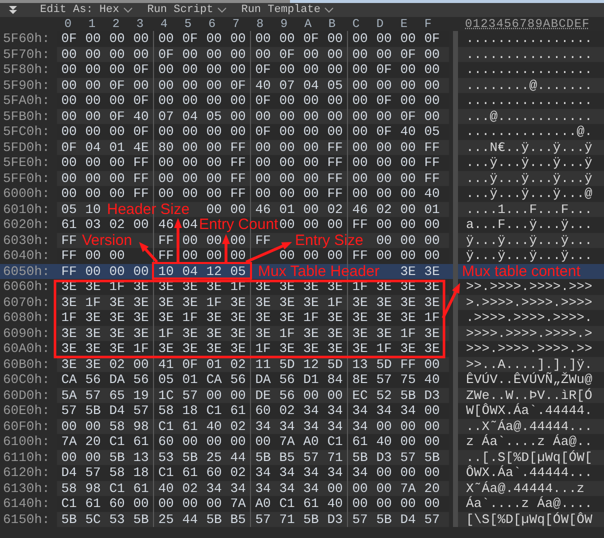 This screenshot has height=538, width=604. Describe the element at coordinates (190, 488) in the screenshot. I see `hex-byte: 02` at that location.